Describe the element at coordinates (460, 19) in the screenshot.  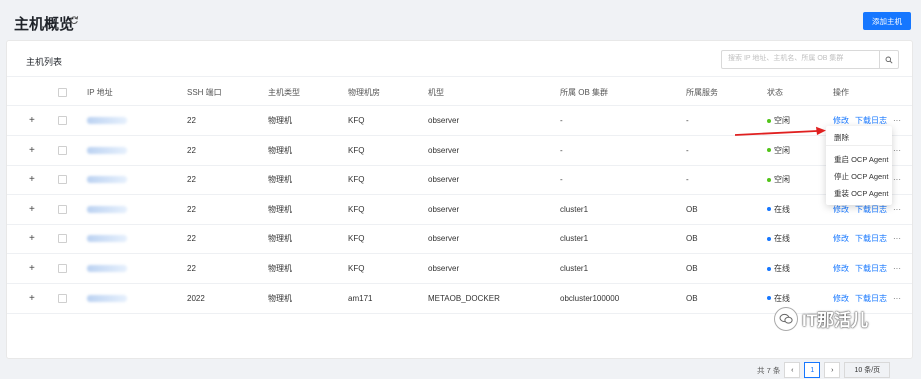
I see `page-header: 主机概览 添加主机` at that location.